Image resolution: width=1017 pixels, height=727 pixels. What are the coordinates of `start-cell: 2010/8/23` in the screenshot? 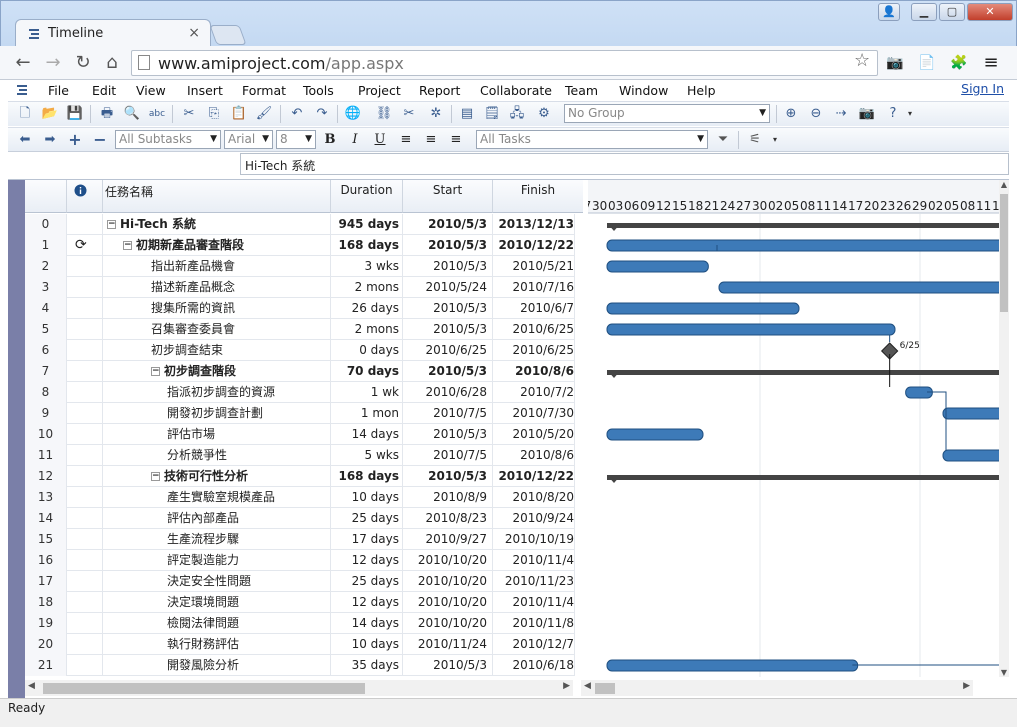 It's located at (448, 518).